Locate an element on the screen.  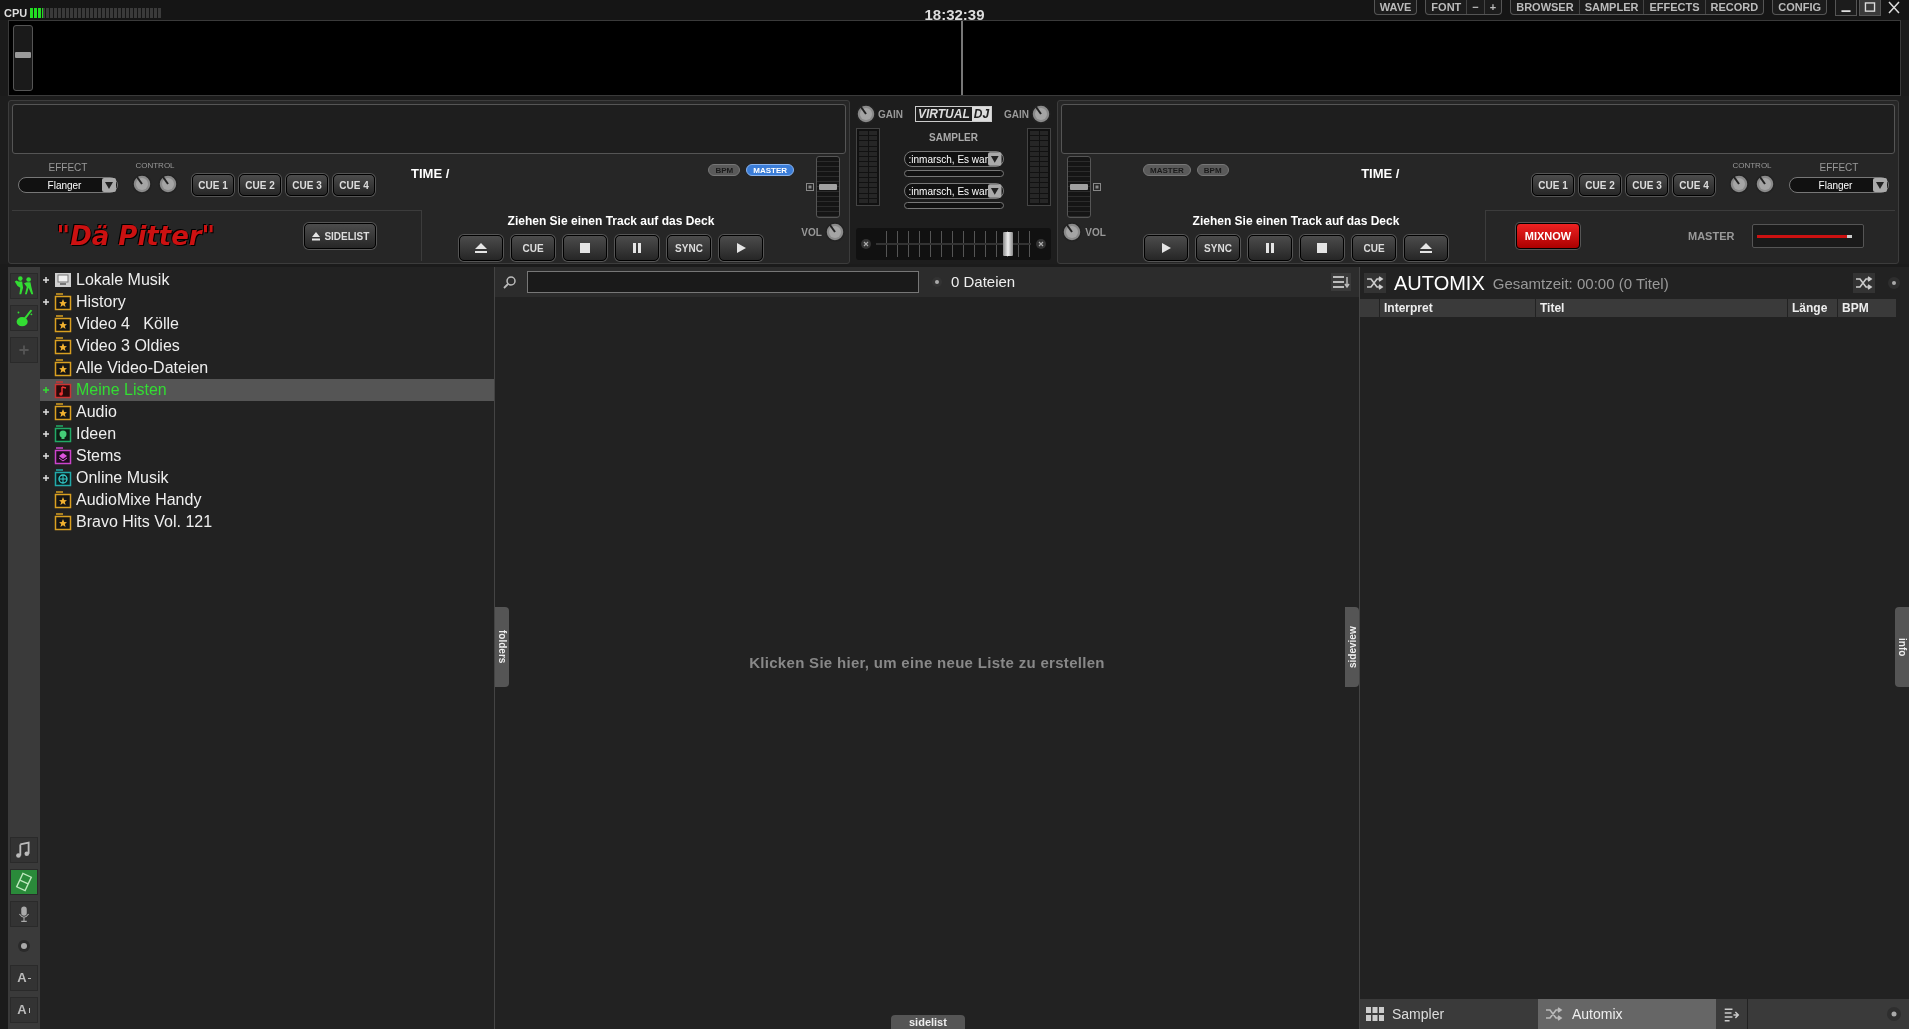
slider-fill is located at coordinates (1805, 236).